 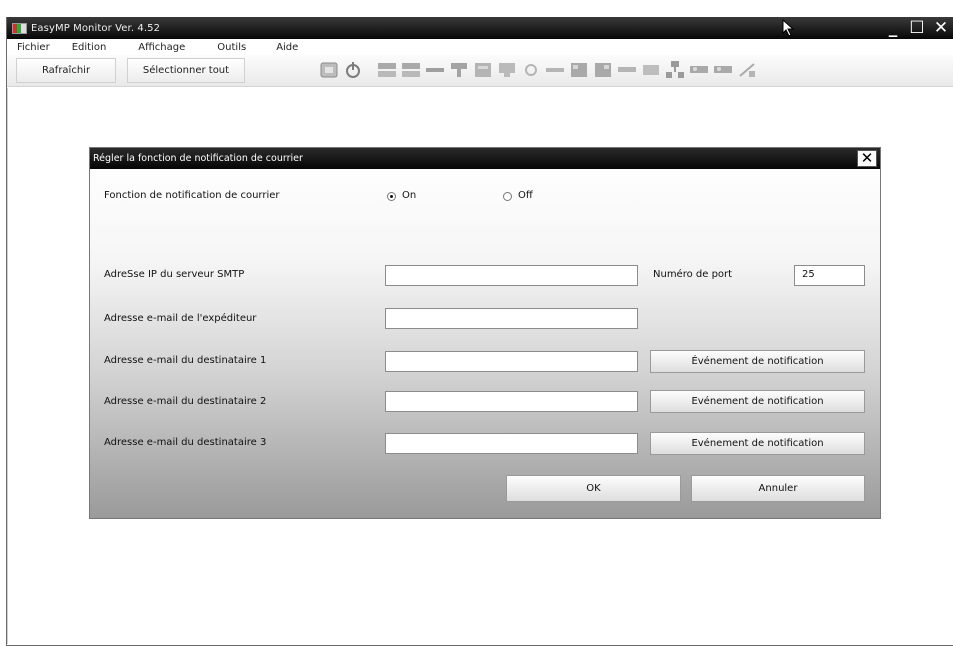 What do you see at coordinates (941, 28) in the screenshot?
I see `close-window-button: ✕` at bounding box center [941, 28].